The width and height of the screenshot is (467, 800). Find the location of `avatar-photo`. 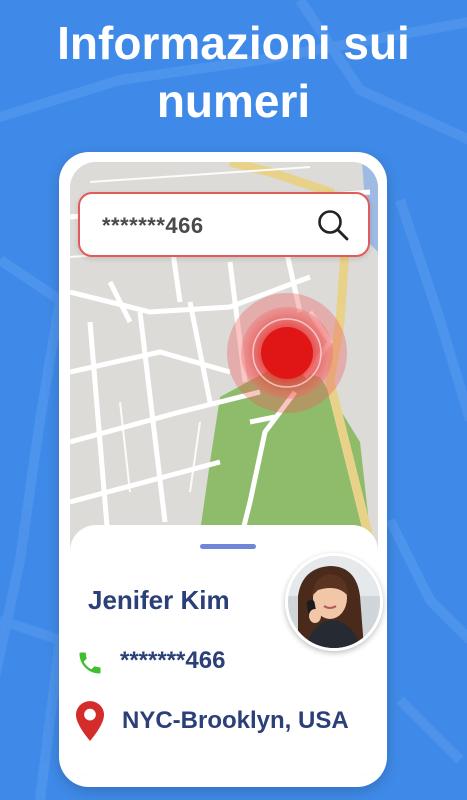

avatar-photo is located at coordinates (334, 602).